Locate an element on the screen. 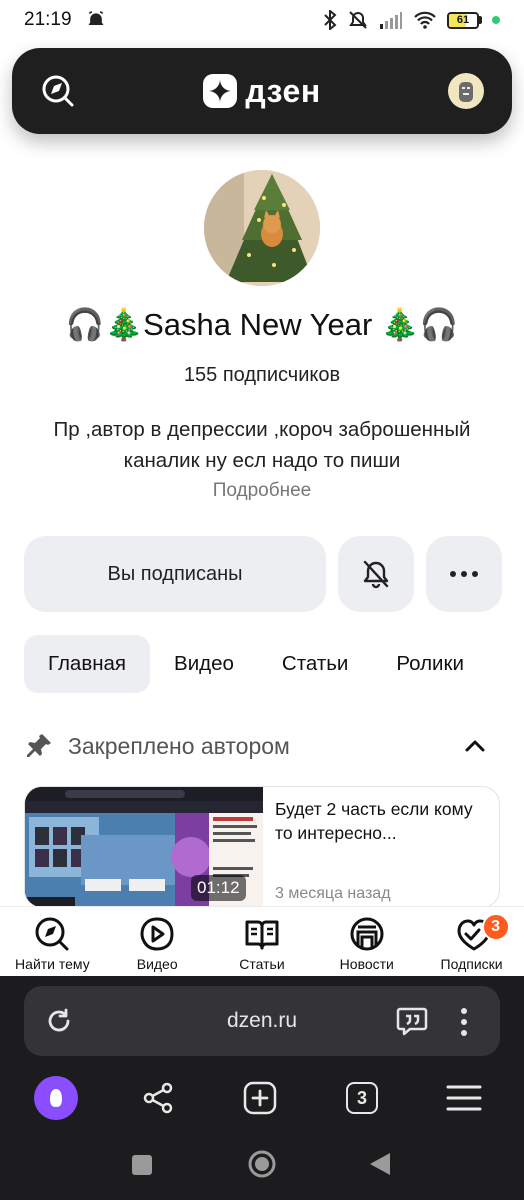 The width and height of the screenshot is (524, 1200). pin-icon is located at coordinates (39, 745).